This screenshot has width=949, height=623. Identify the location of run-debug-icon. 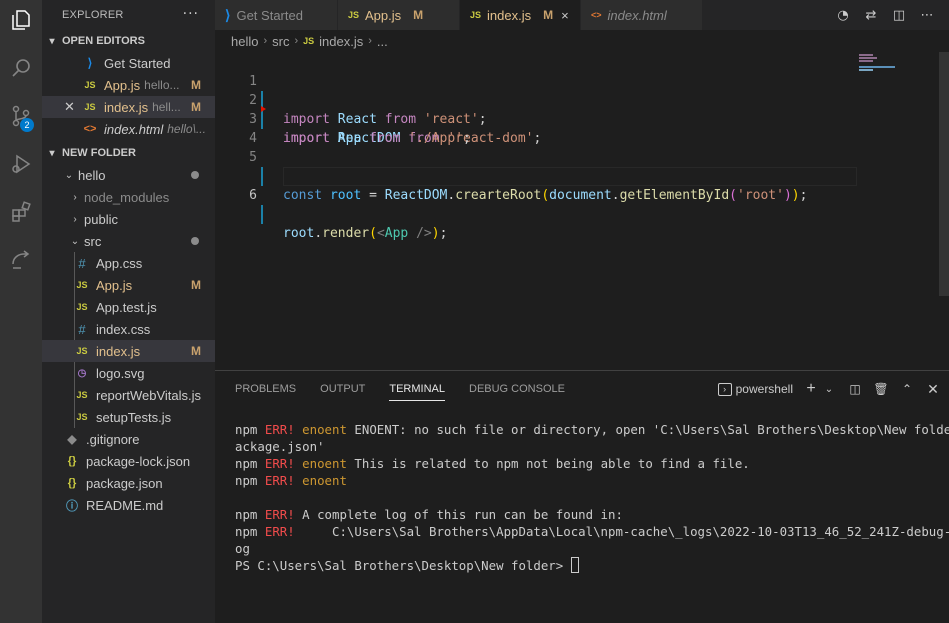
(21, 164).